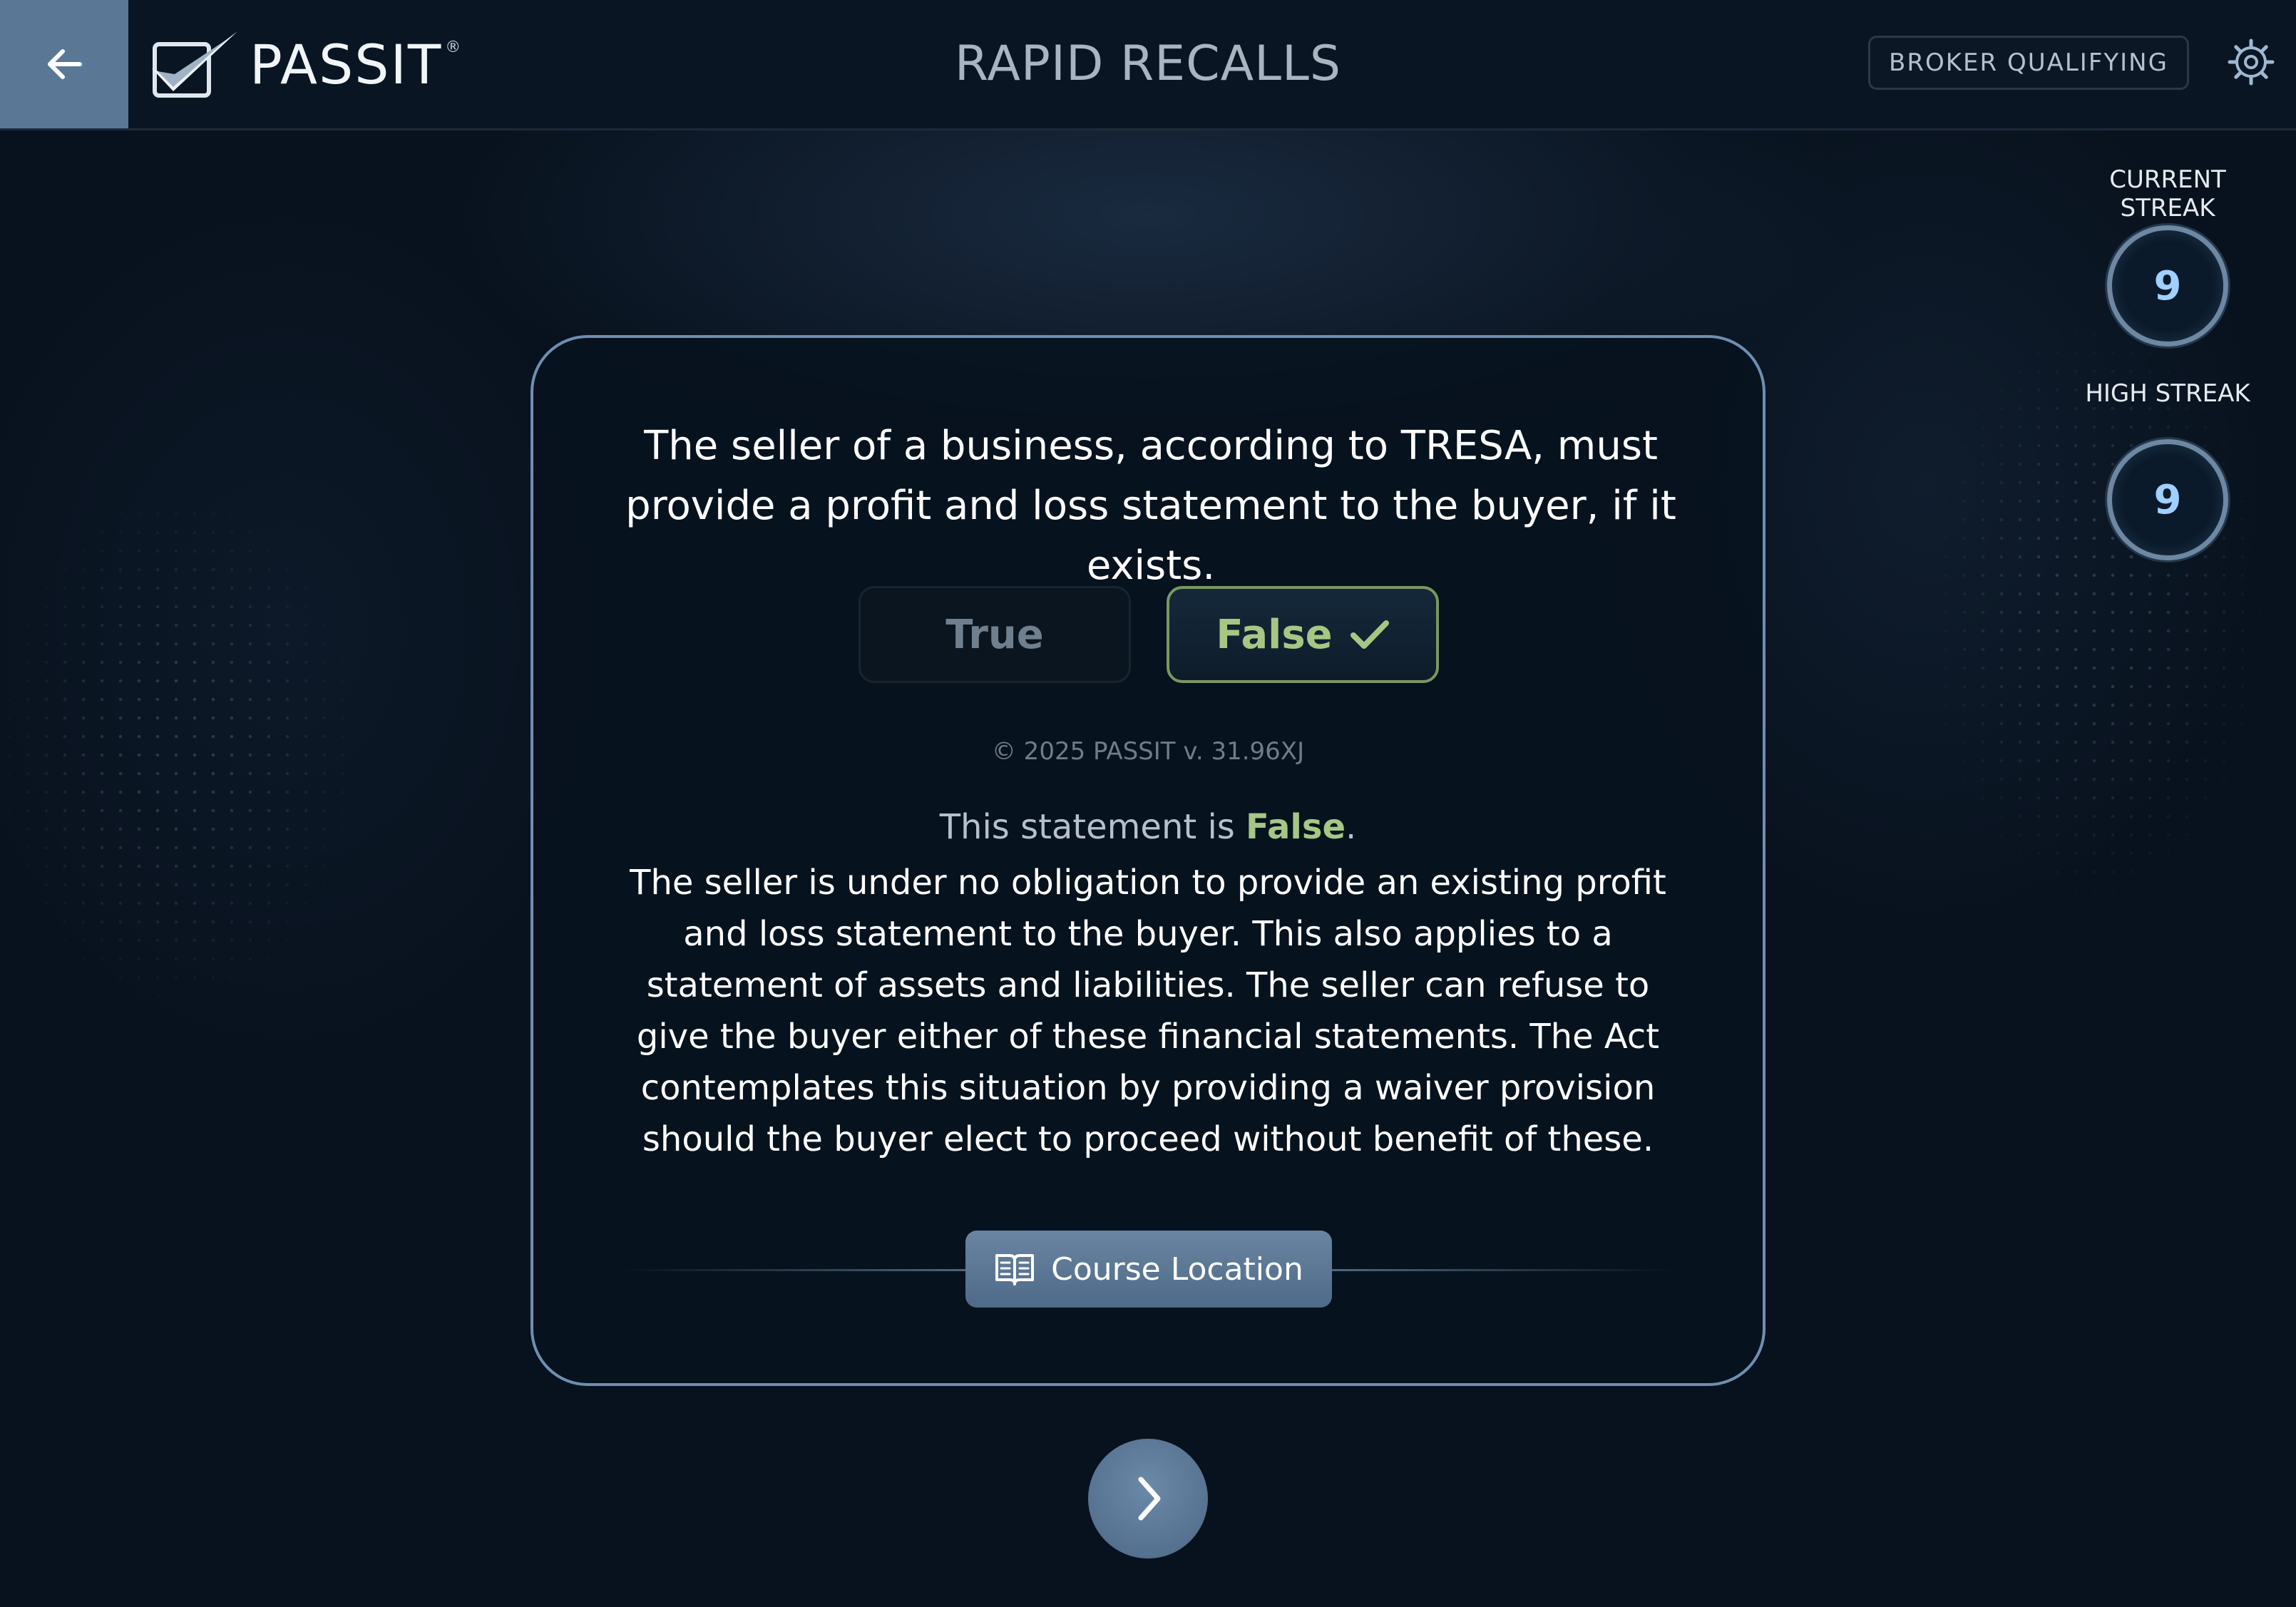  I want to click on checkbox-logo-icon, so click(194, 65).